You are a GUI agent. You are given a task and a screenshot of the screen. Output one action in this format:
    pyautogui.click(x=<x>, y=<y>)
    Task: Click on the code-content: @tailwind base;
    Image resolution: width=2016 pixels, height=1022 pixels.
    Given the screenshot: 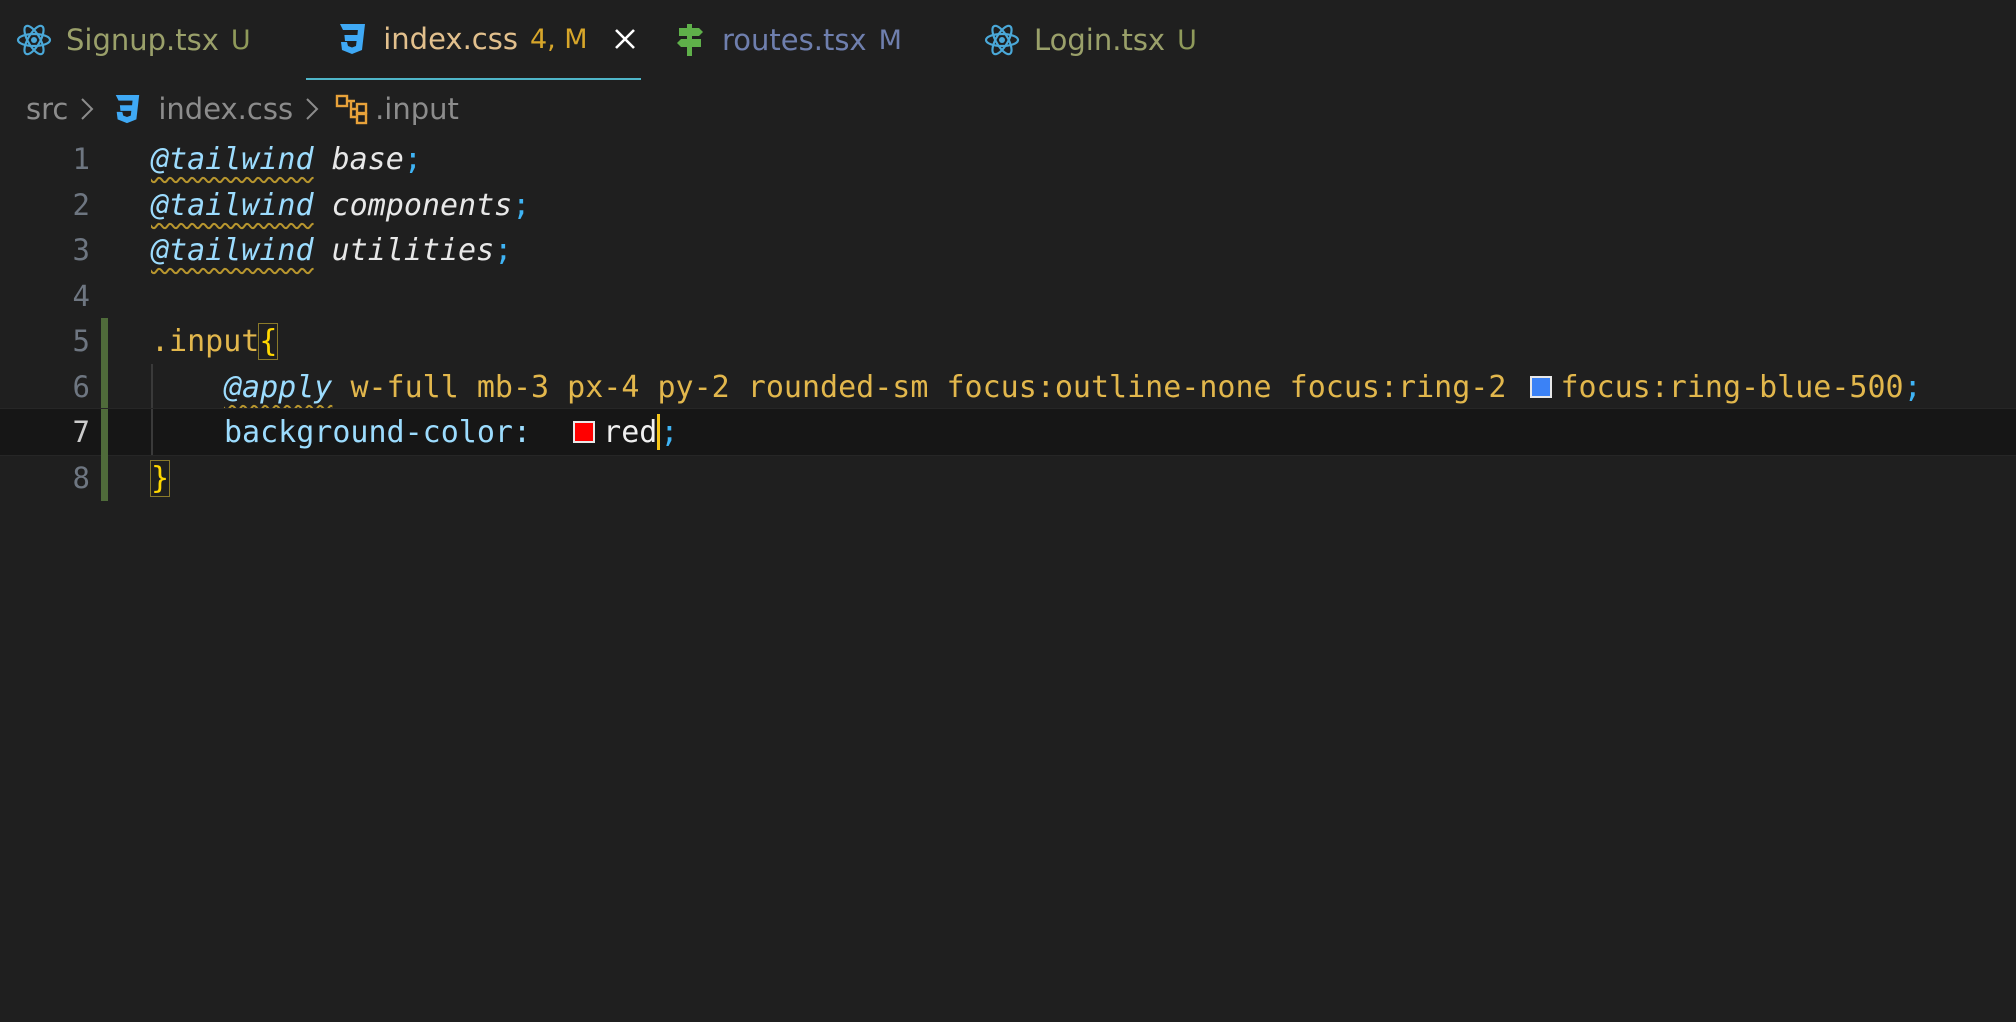 What is the action you would take?
    pyautogui.click(x=286, y=159)
    